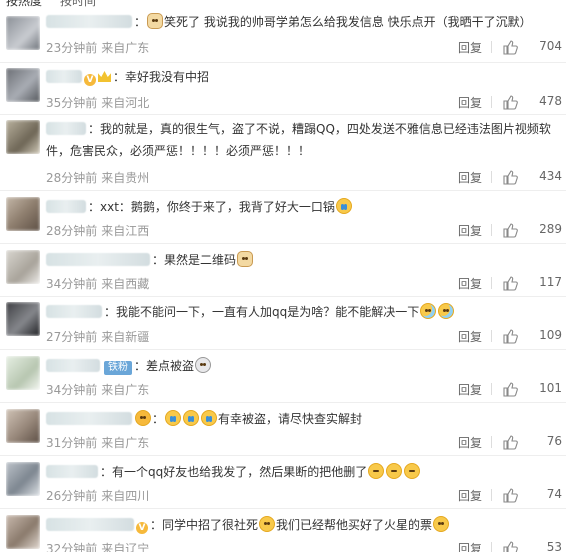 The height and width of the screenshot is (552, 566). I want to click on comment-meta: 28分钟前 来自贵州, so click(98, 178).